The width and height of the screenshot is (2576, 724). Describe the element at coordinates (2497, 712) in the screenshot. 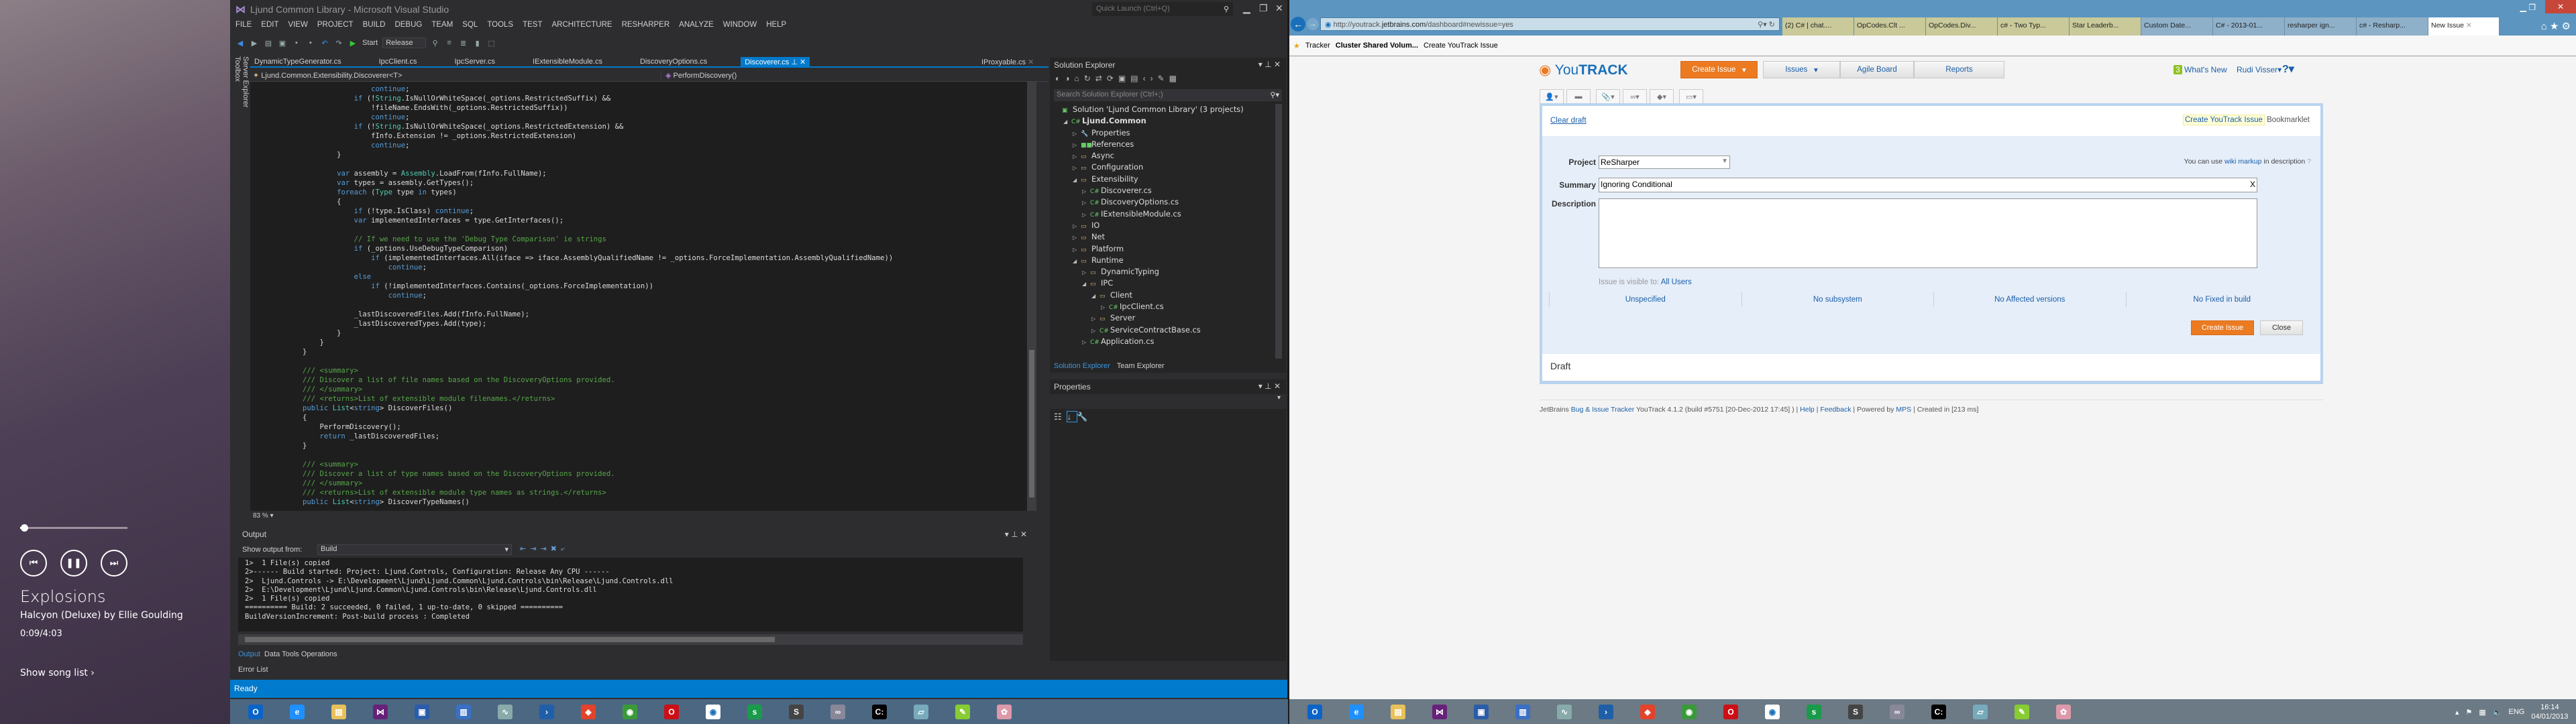

I see `volume-icon: 🔈` at that location.